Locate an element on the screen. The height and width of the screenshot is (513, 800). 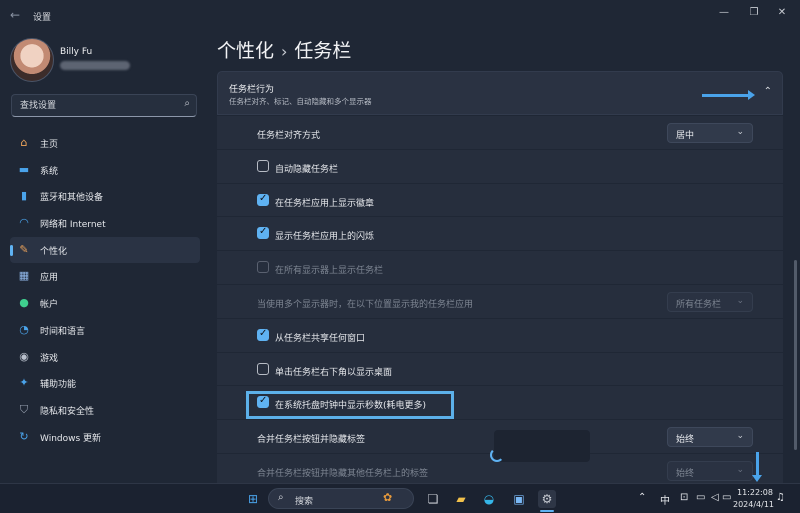
maximize-icon: ❐ is located at coordinates (754, 13).